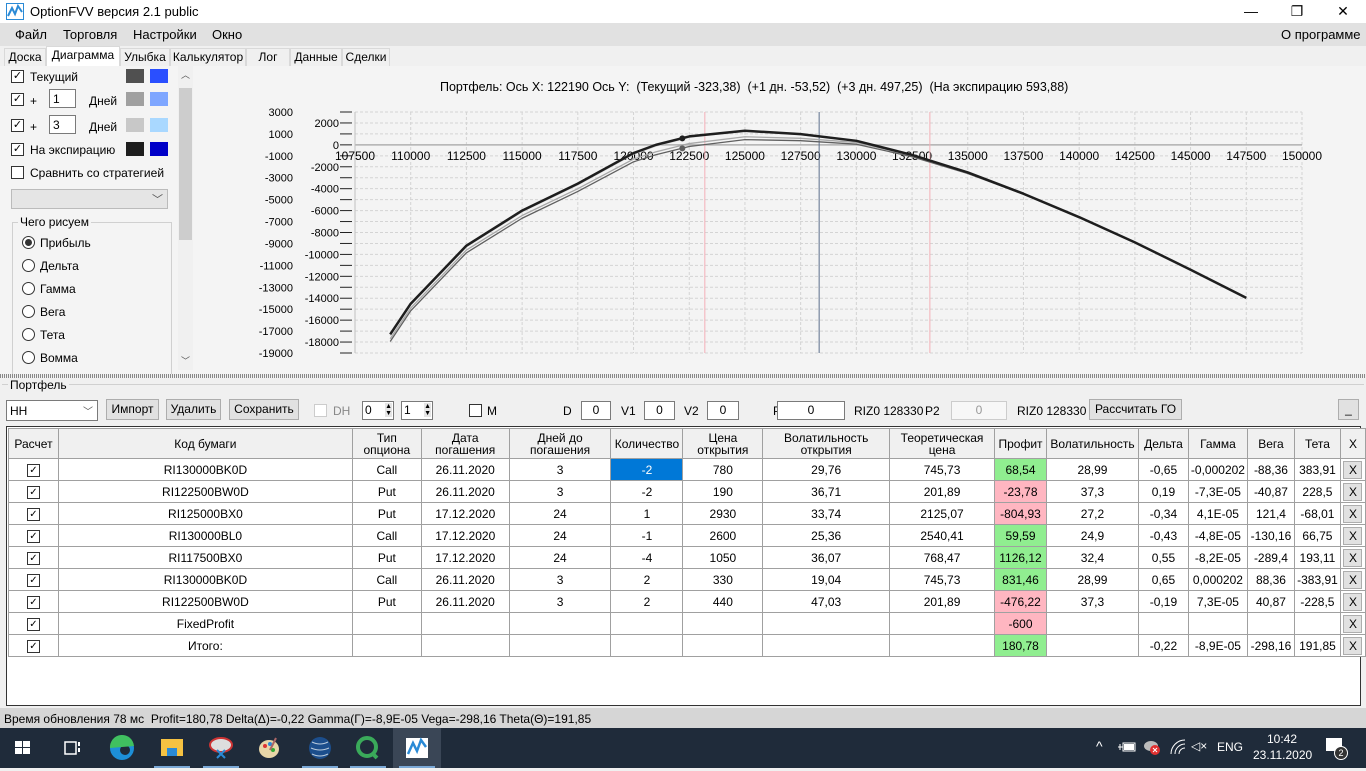  Describe the element at coordinates (687, 645) in the screenshot. I see `table-row: ✓ Итого: 180,78 -0,22 -8,9E-05 -298,16 191,85 X` at that location.